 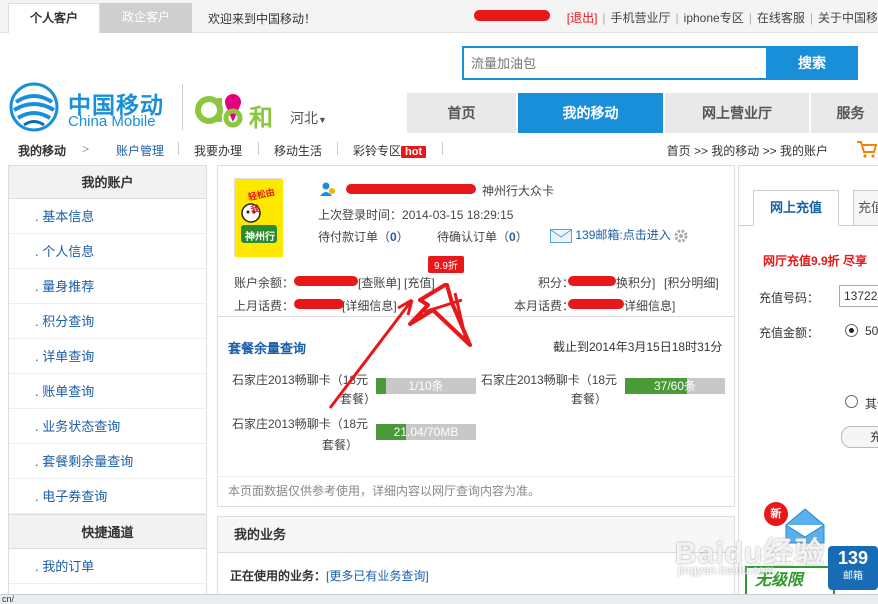 I want to click on package-usage-bar-1: 1/10条, so click(x=426, y=386).